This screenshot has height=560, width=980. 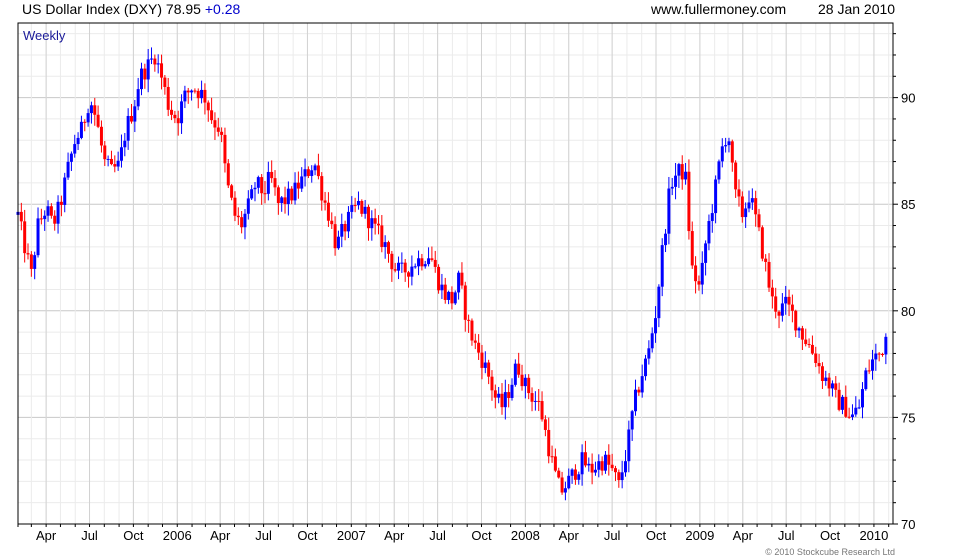 What do you see at coordinates (830, 552) in the screenshot?
I see `copyright-label: © 2010 Stockcube Research Ltd` at bounding box center [830, 552].